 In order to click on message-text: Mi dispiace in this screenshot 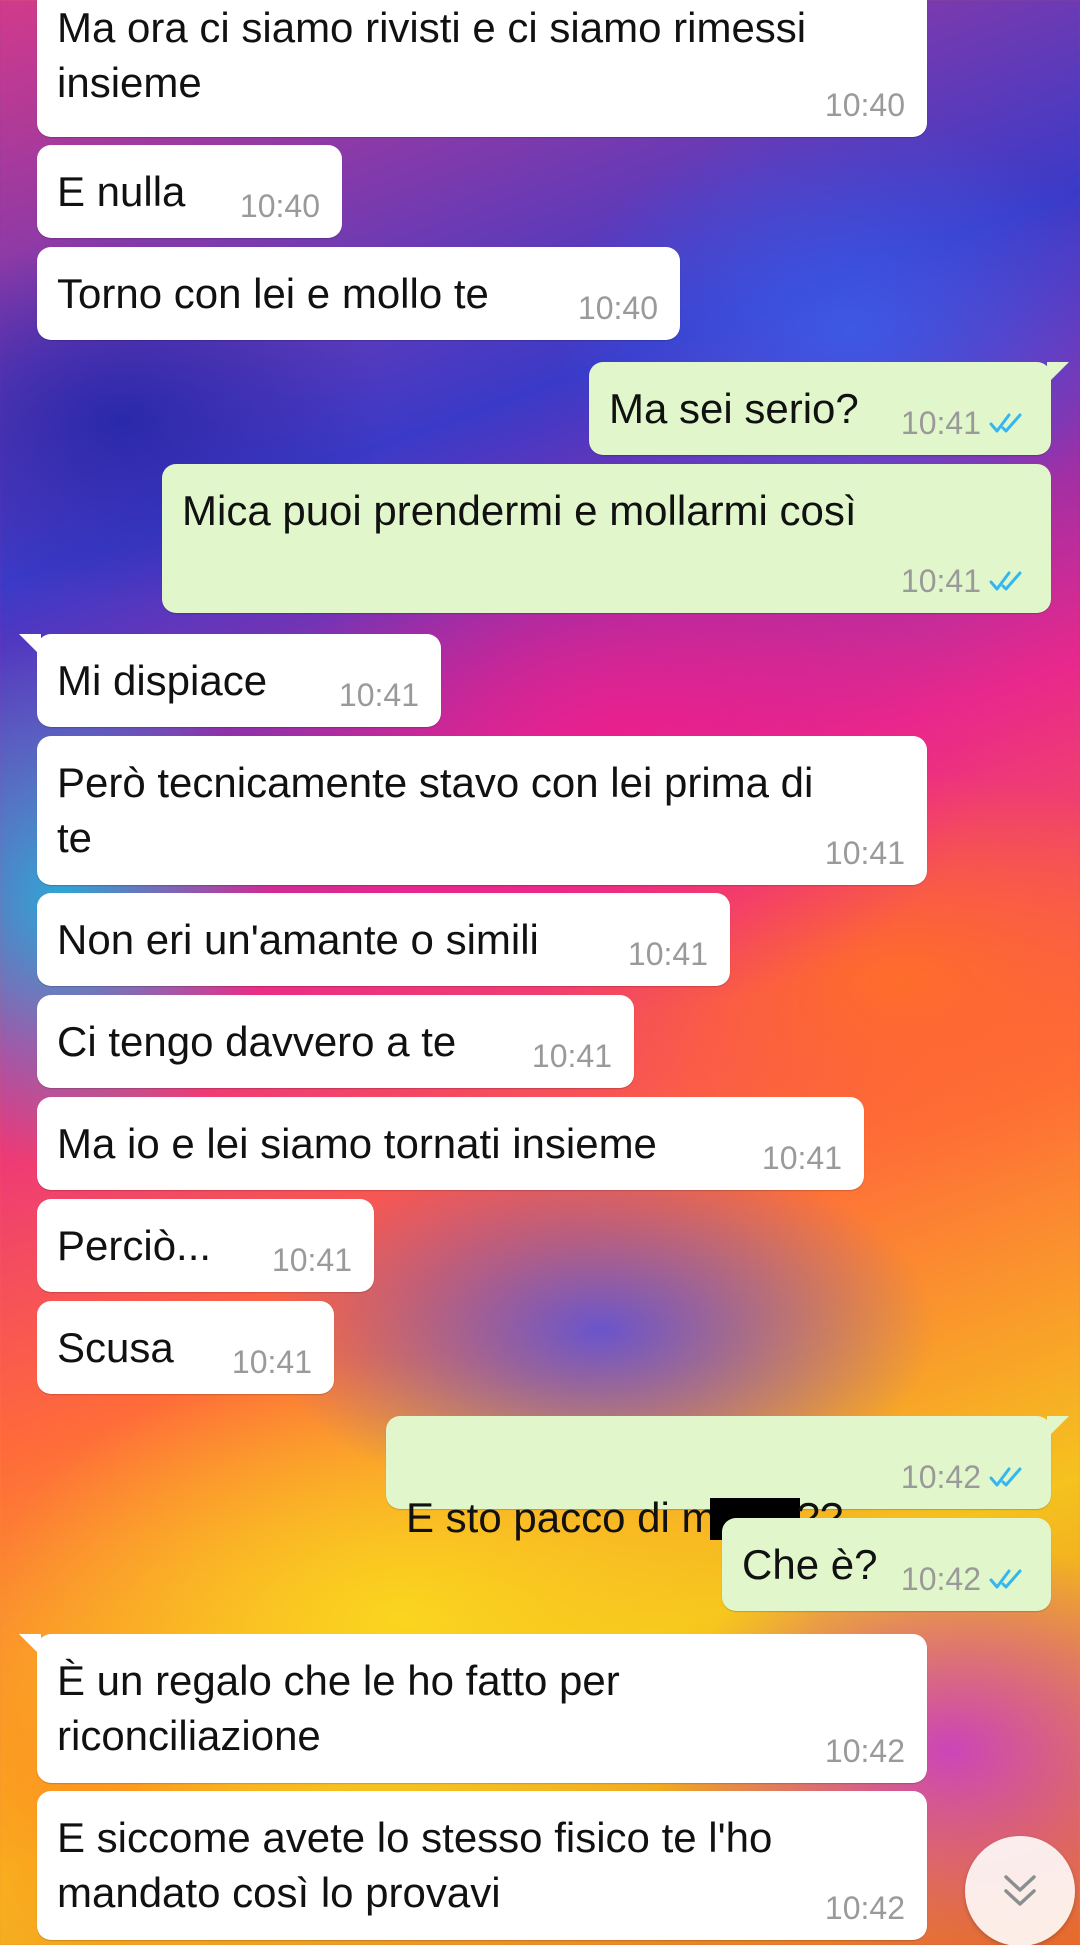, I will do `click(162, 680)`.